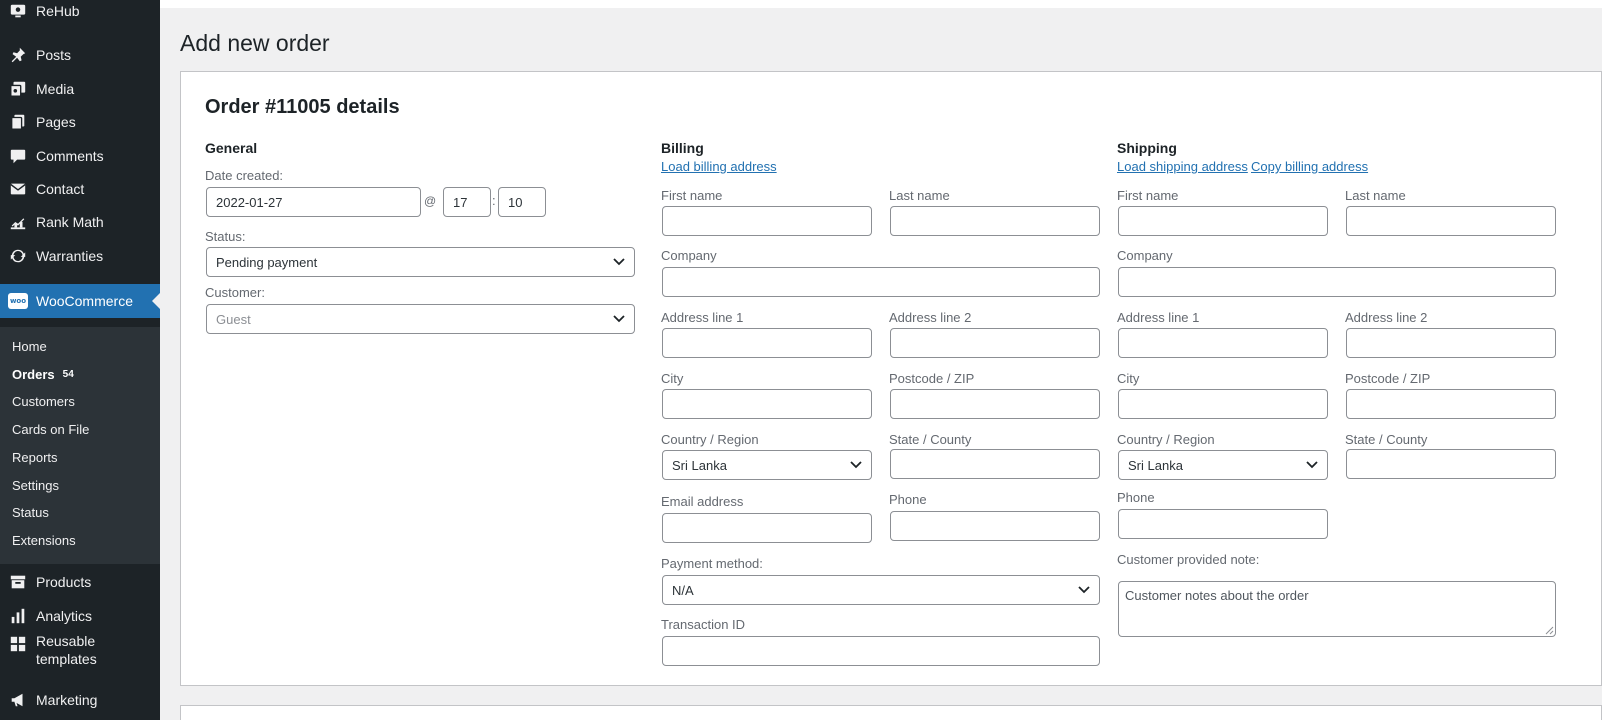  I want to click on billing-address2-label: Address line 2, so click(930, 317).